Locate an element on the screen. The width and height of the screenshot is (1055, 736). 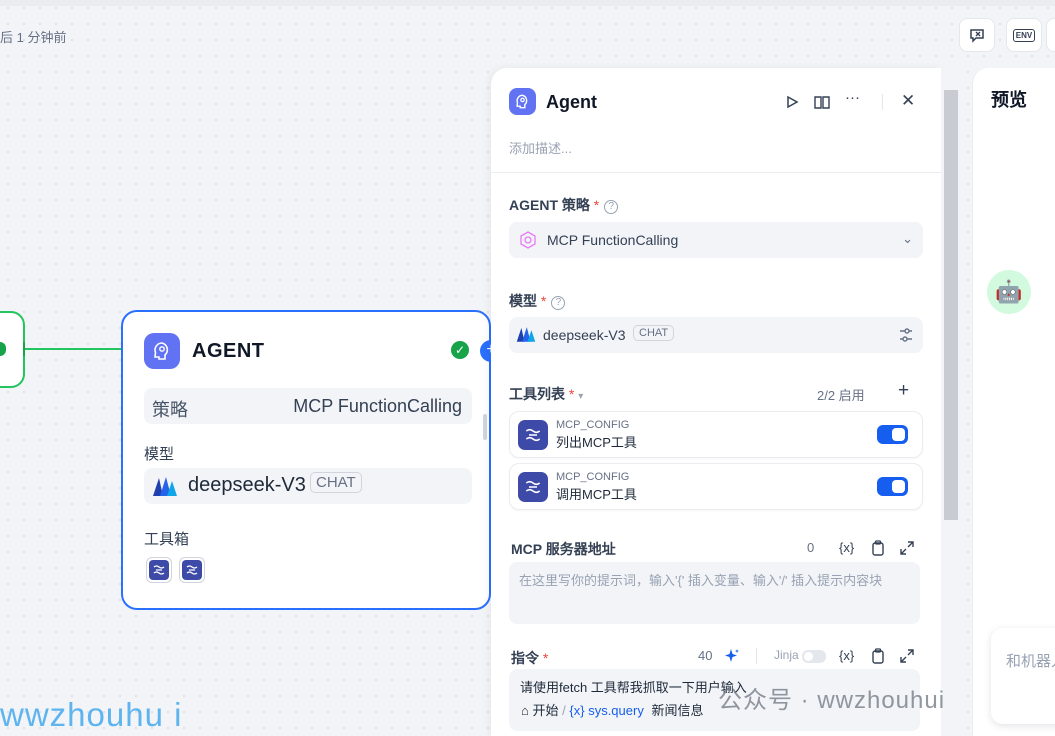
panel-title: Agent is located at coordinates (571, 102).